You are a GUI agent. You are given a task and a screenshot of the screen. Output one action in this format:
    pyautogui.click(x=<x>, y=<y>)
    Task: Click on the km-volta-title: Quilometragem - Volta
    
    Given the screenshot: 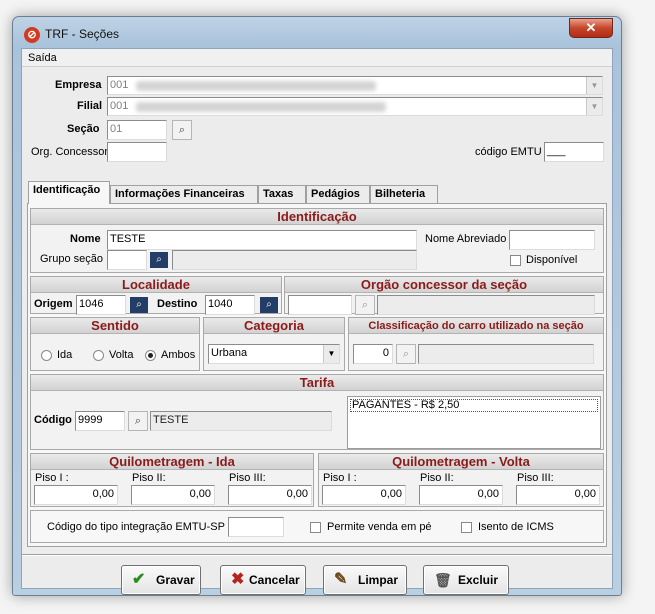 What is the action you would take?
    pyautogui.click(x=461, y=462)
    